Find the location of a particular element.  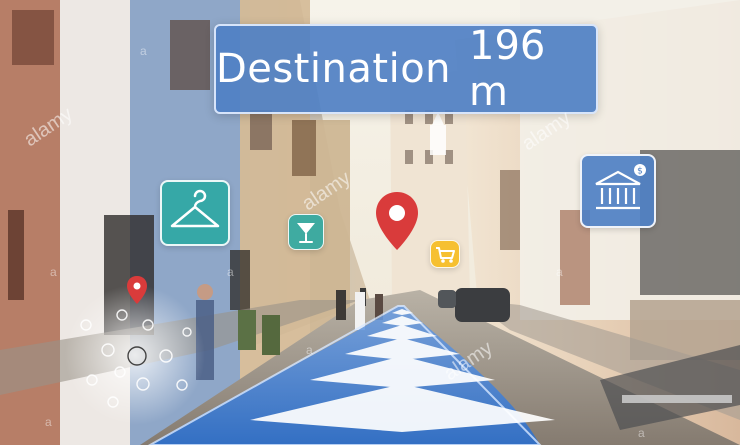

destination-pin-icon is located at coordinates (397, 221).